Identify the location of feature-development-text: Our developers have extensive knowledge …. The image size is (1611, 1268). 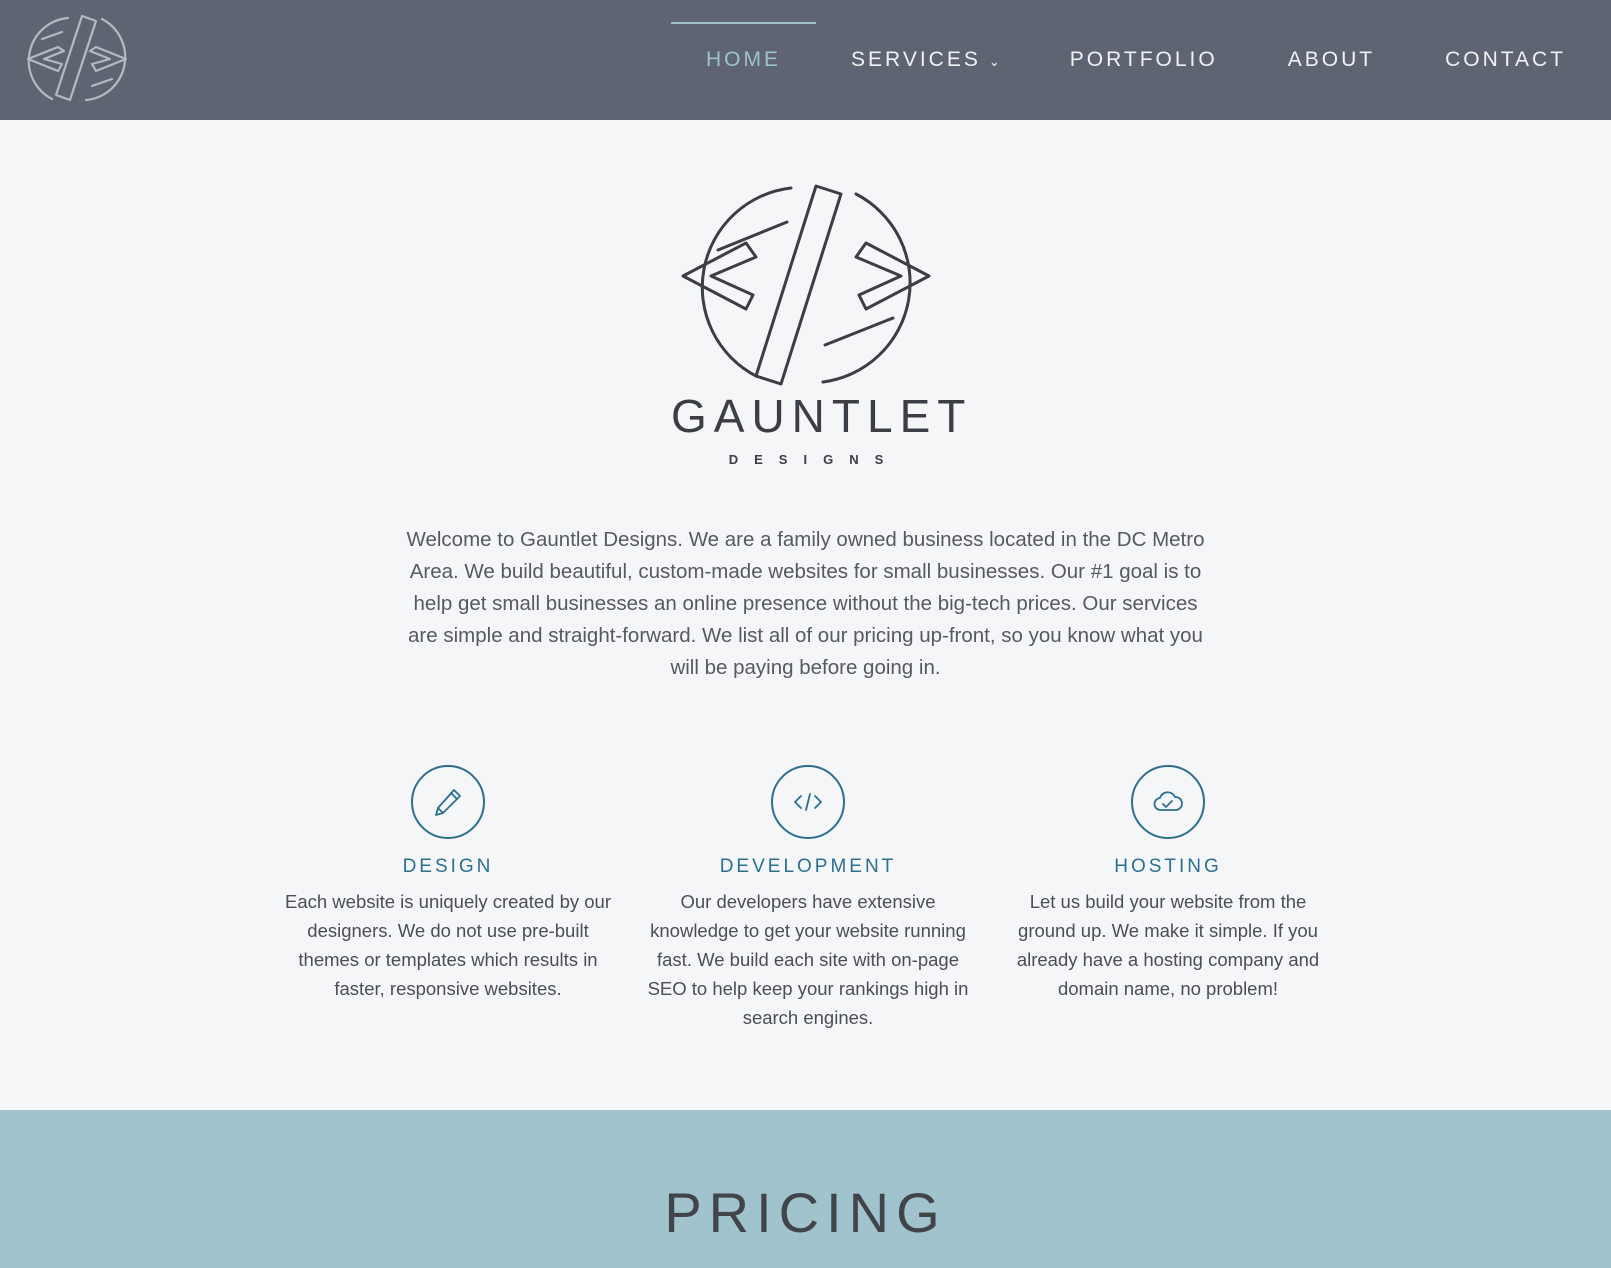
(808, 959).